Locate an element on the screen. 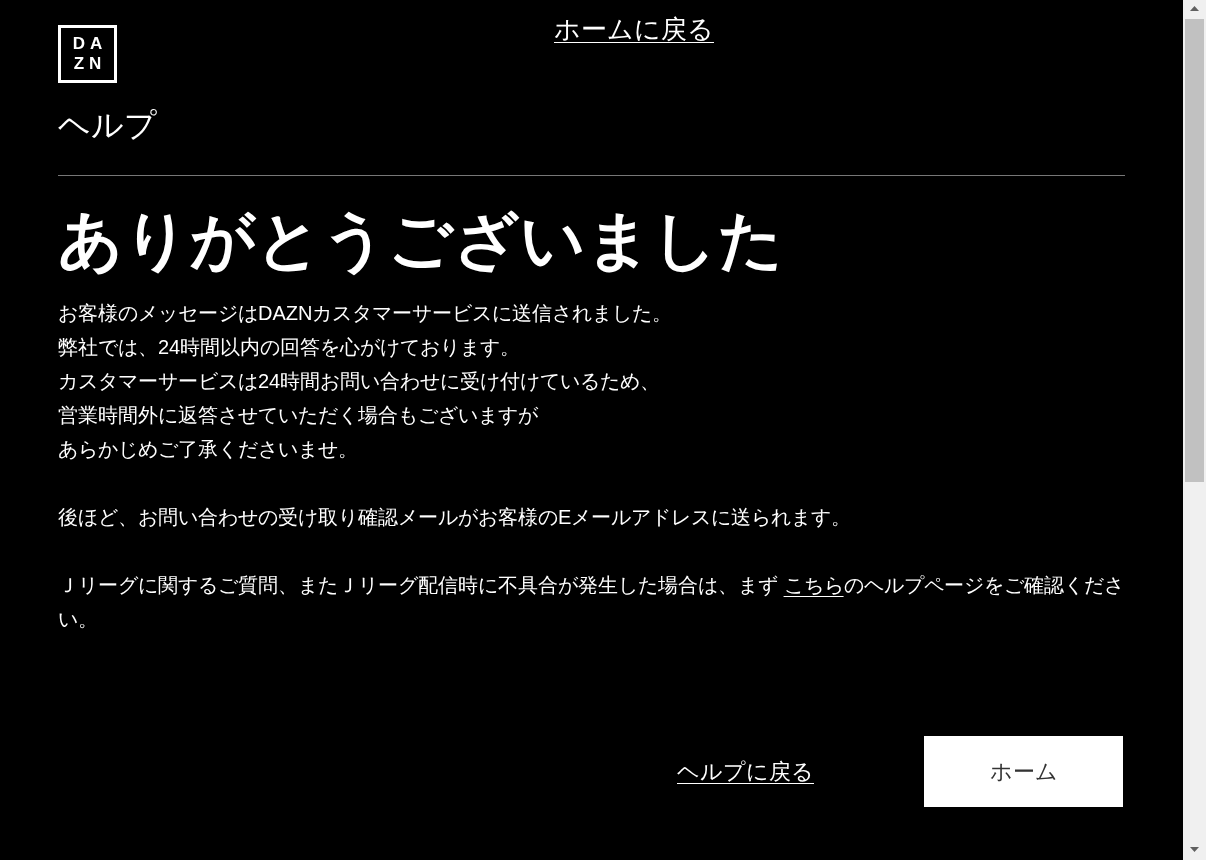 This screenshot has width=1206, height=860. message-line: カスタマーサービスは24時間お問い合わせに受け付けているため、 is located at coordinates (359, 381).